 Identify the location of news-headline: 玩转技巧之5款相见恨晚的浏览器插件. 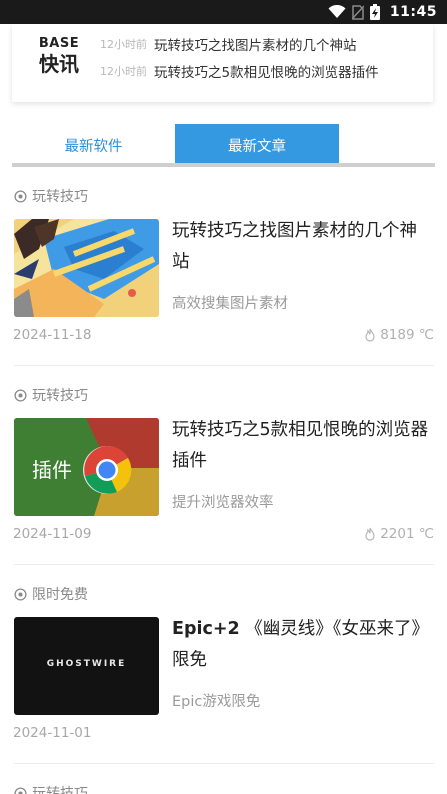
(266, 71).